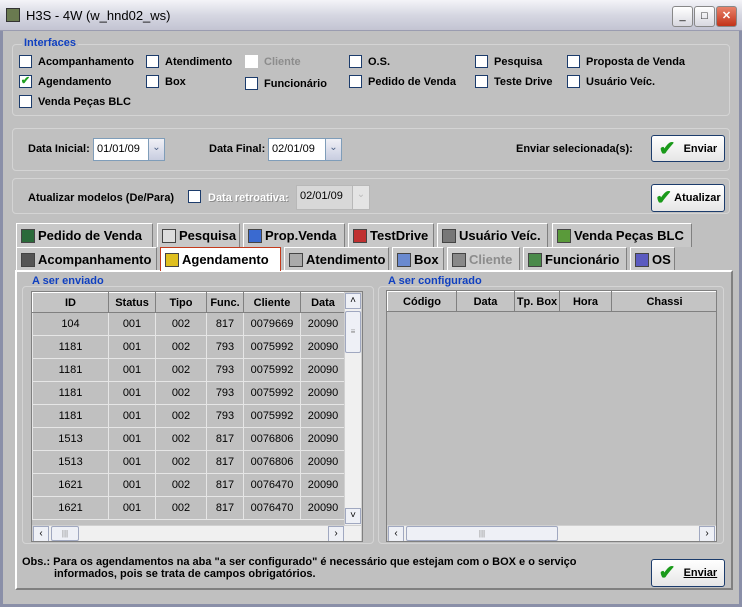 Image resolution: width=742 pixels, height=607 pixels. I want to click on enviar-label: Enviar, so click(700, 573).